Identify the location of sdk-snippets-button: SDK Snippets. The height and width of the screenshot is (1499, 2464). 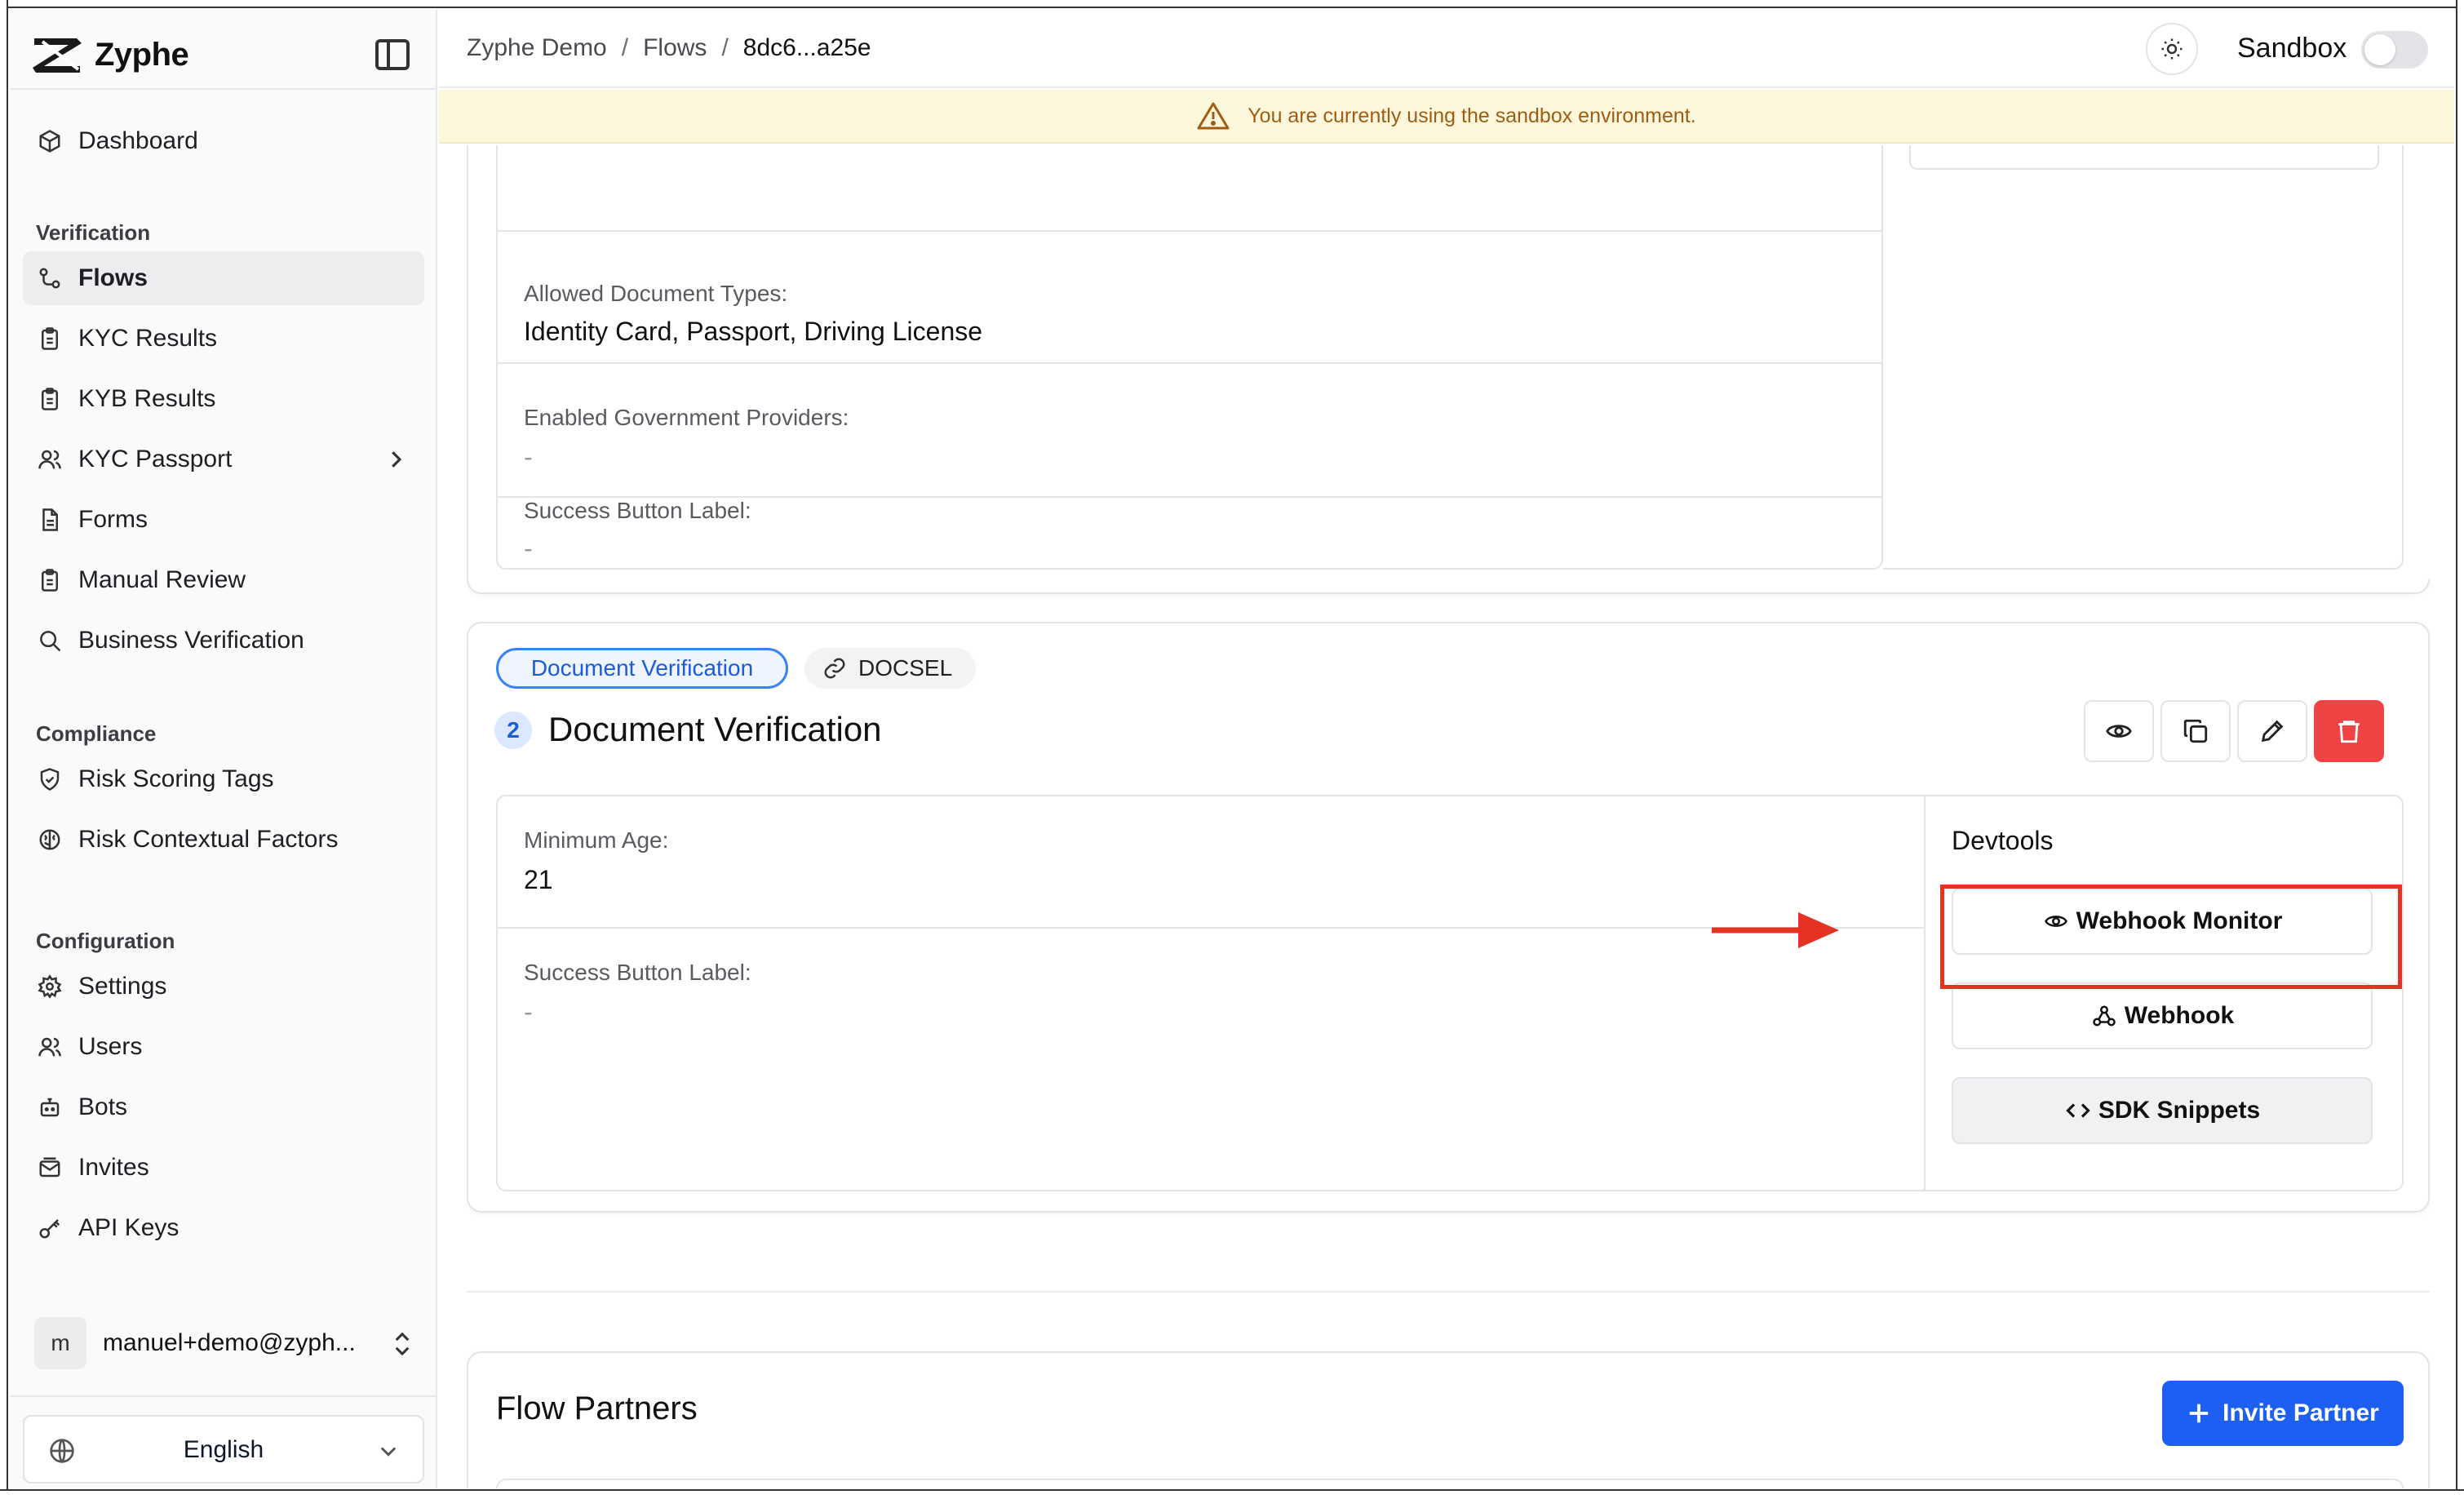
(2162, 1110).